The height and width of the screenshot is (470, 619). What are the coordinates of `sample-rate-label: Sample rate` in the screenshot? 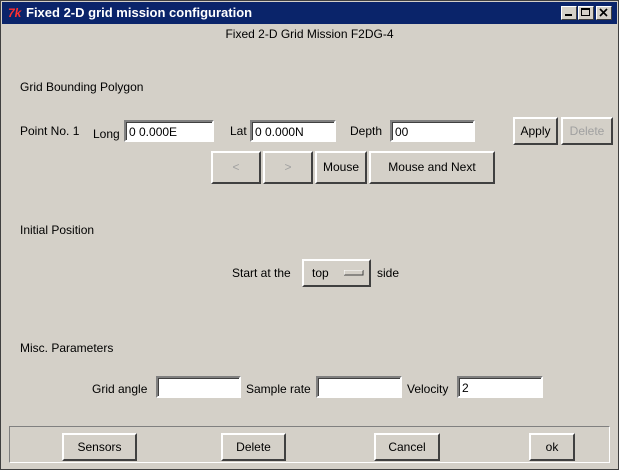 It's located at (278, 389).